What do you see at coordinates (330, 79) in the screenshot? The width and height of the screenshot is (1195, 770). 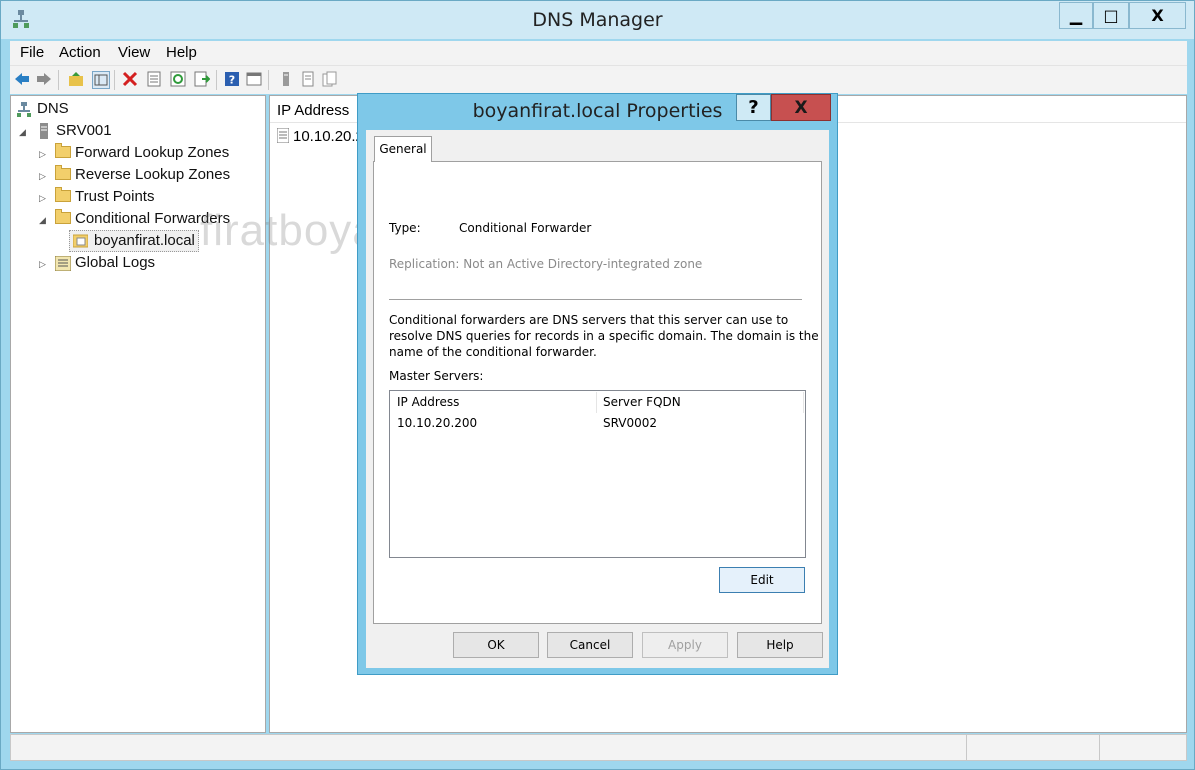 I see `copy-icon` at bounding box center [330, 79].